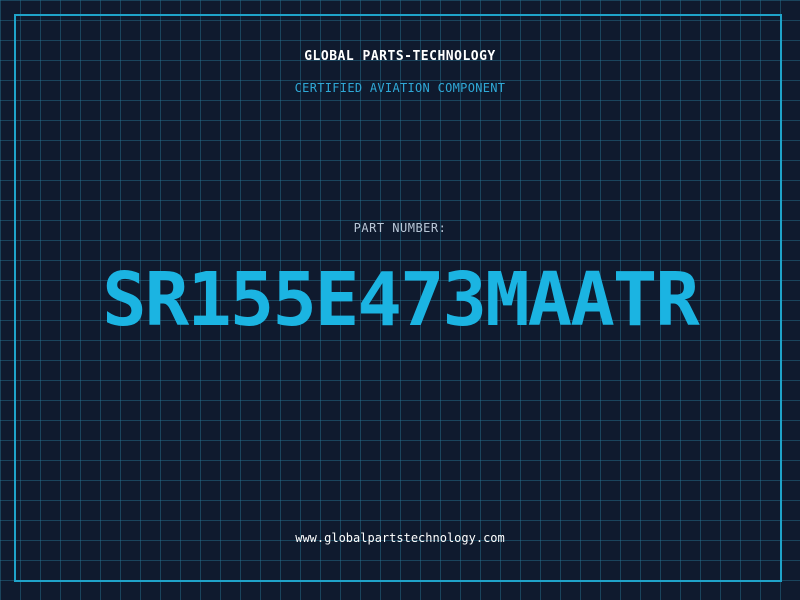  What do you see at coordinates (400, 88) in the screenshot?
I see `certification-subtitle: CERTIFIED AVIATION COMPONENT` at bounding box center [400, 88].